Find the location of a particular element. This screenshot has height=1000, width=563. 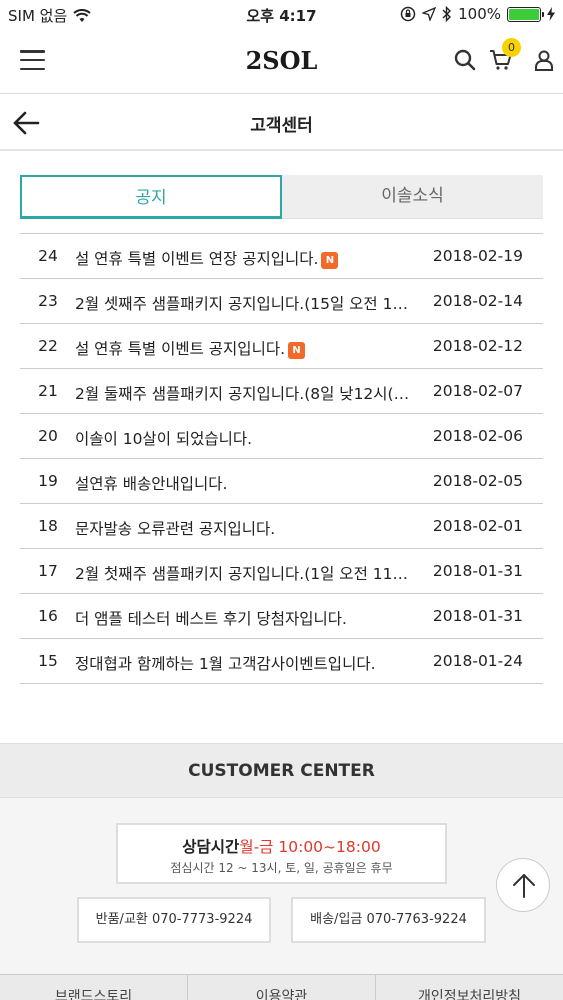

notice-row: 24 설 연휴 특별 이벤트 연장 공지입니다. N 2018-02-19 is located at coordinates (281, 256).